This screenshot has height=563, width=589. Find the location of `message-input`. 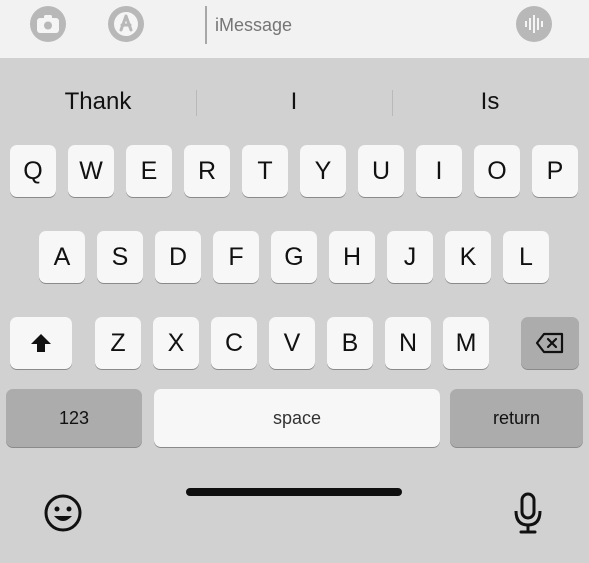

message-input is located at coordinates (350, 25).